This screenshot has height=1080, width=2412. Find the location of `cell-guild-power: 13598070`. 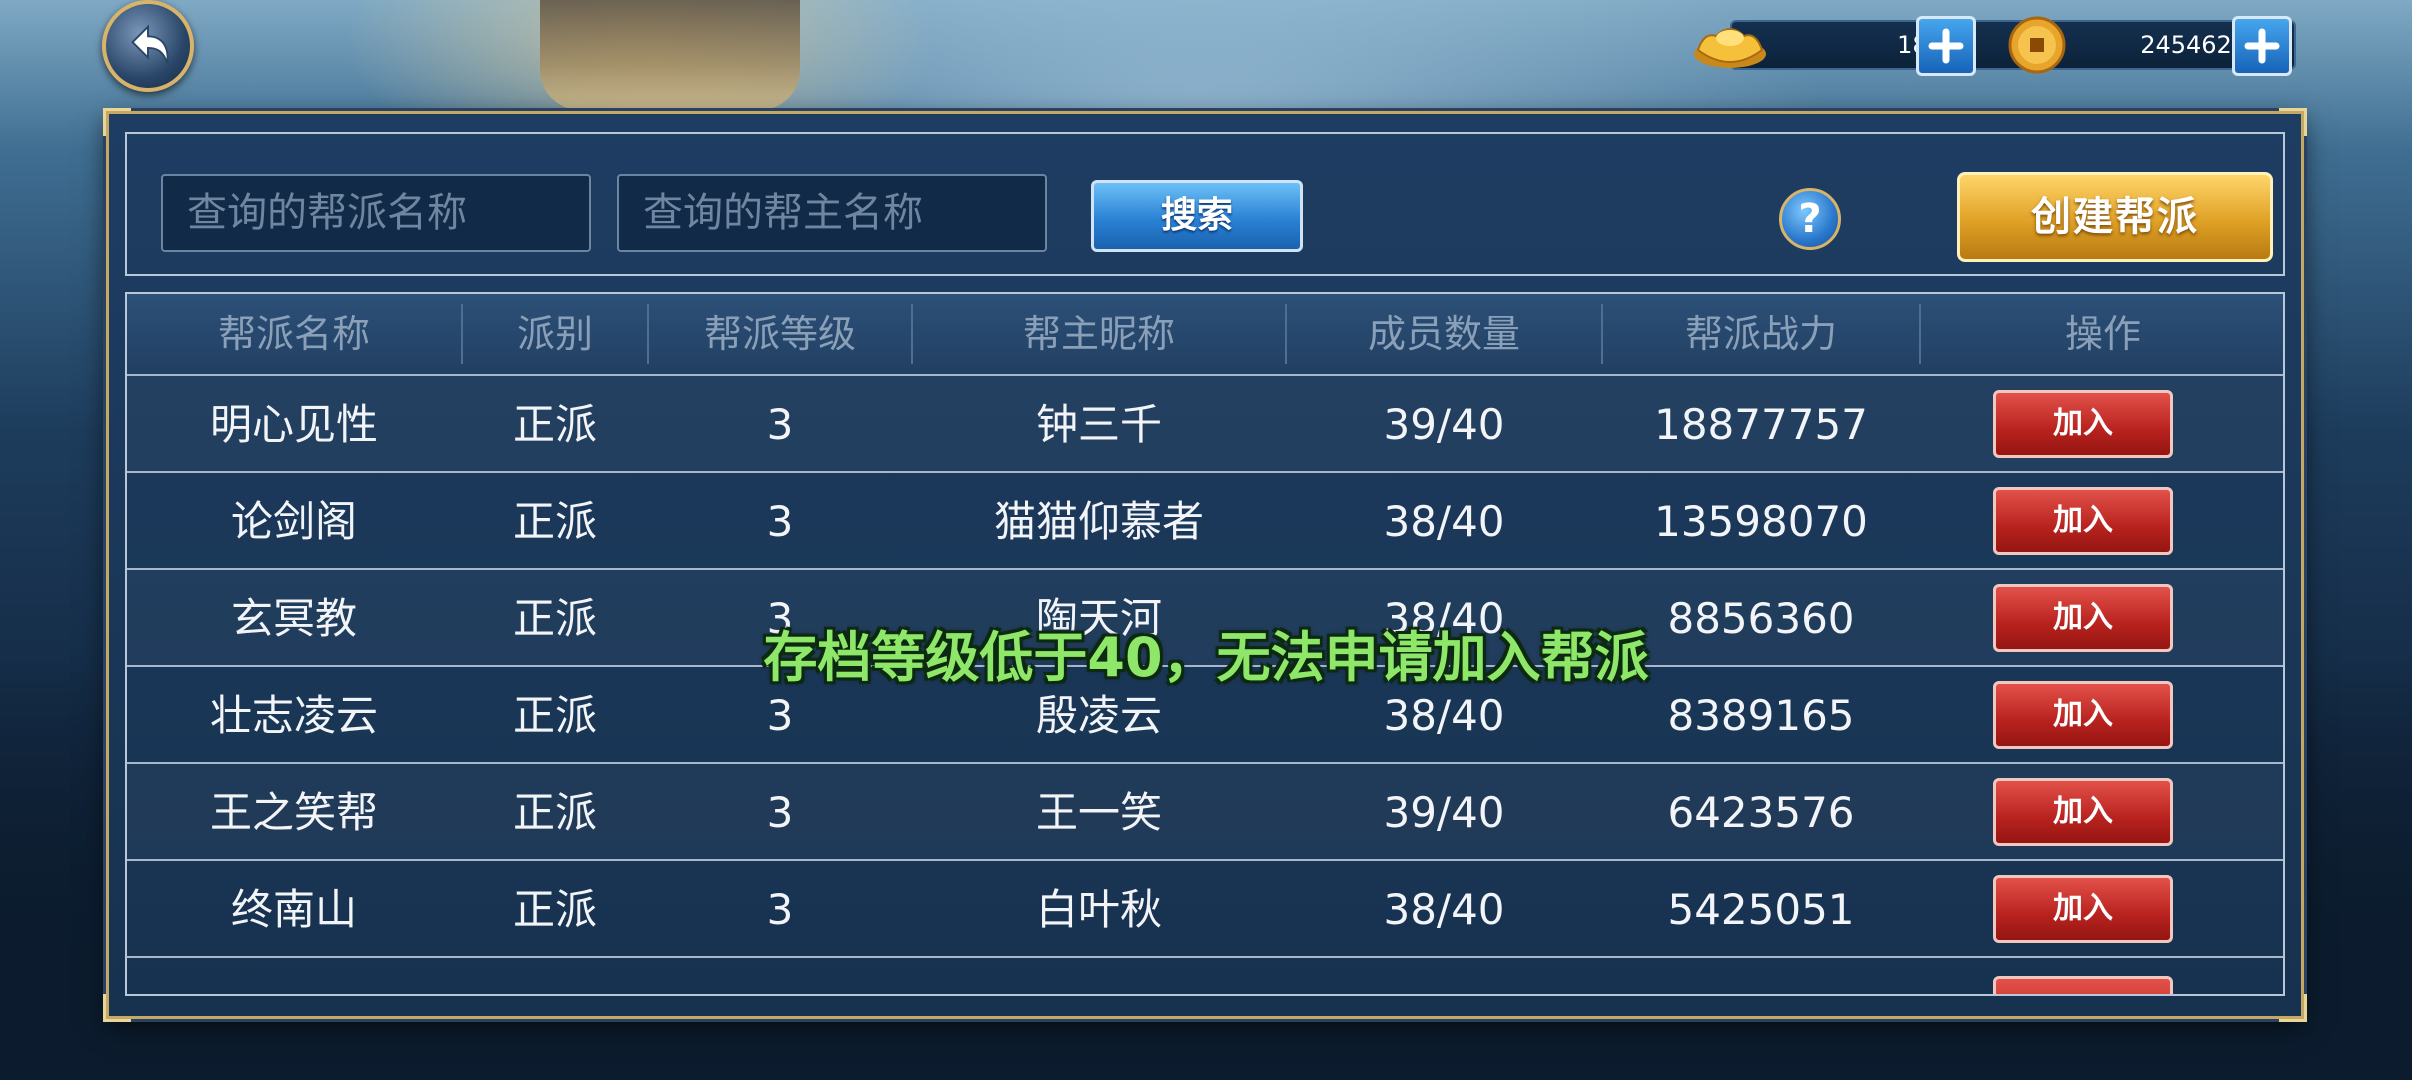

cell-guild-power: 13598070 is located at coordinates (1761, 521).